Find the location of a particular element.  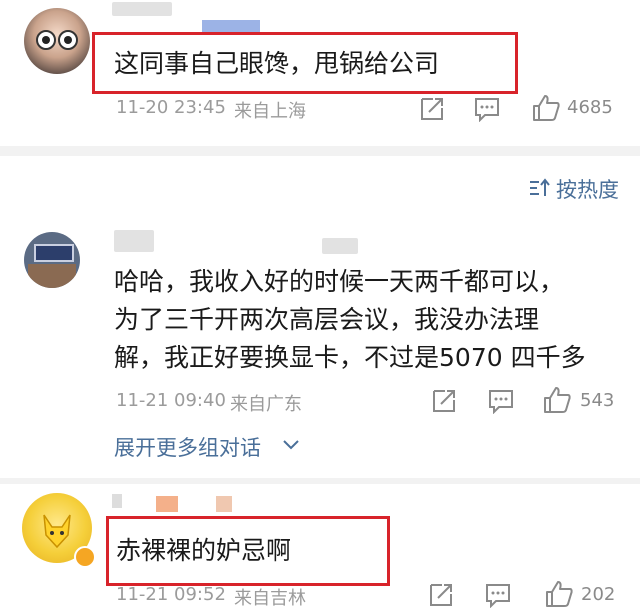

chevron-down-icon is located at coordinates (291, 445).